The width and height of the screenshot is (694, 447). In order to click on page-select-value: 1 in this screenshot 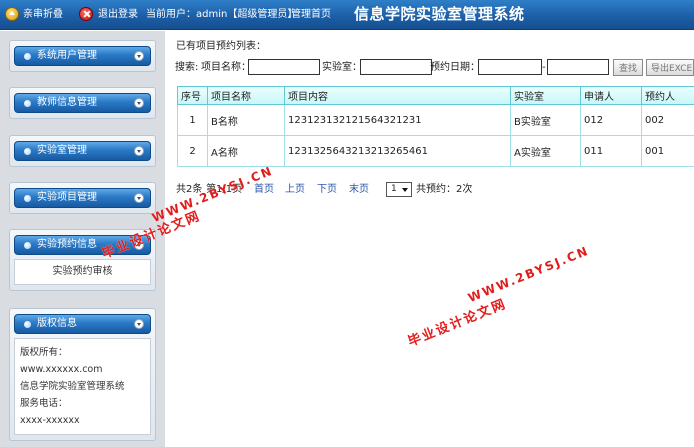, I will do `click(394, 189)`.